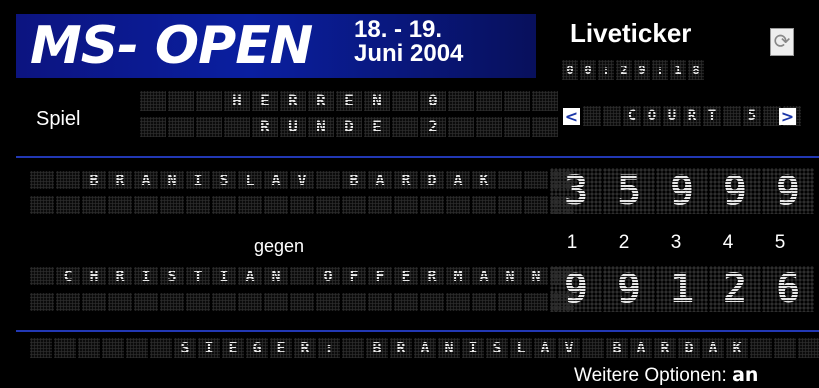 Image resolution: width=819 pixels, height=388 pixels. What do you see at coordinates (302, 180) in the screenshot?
I see `matrix-char: V` at bounding box center [302, 180].